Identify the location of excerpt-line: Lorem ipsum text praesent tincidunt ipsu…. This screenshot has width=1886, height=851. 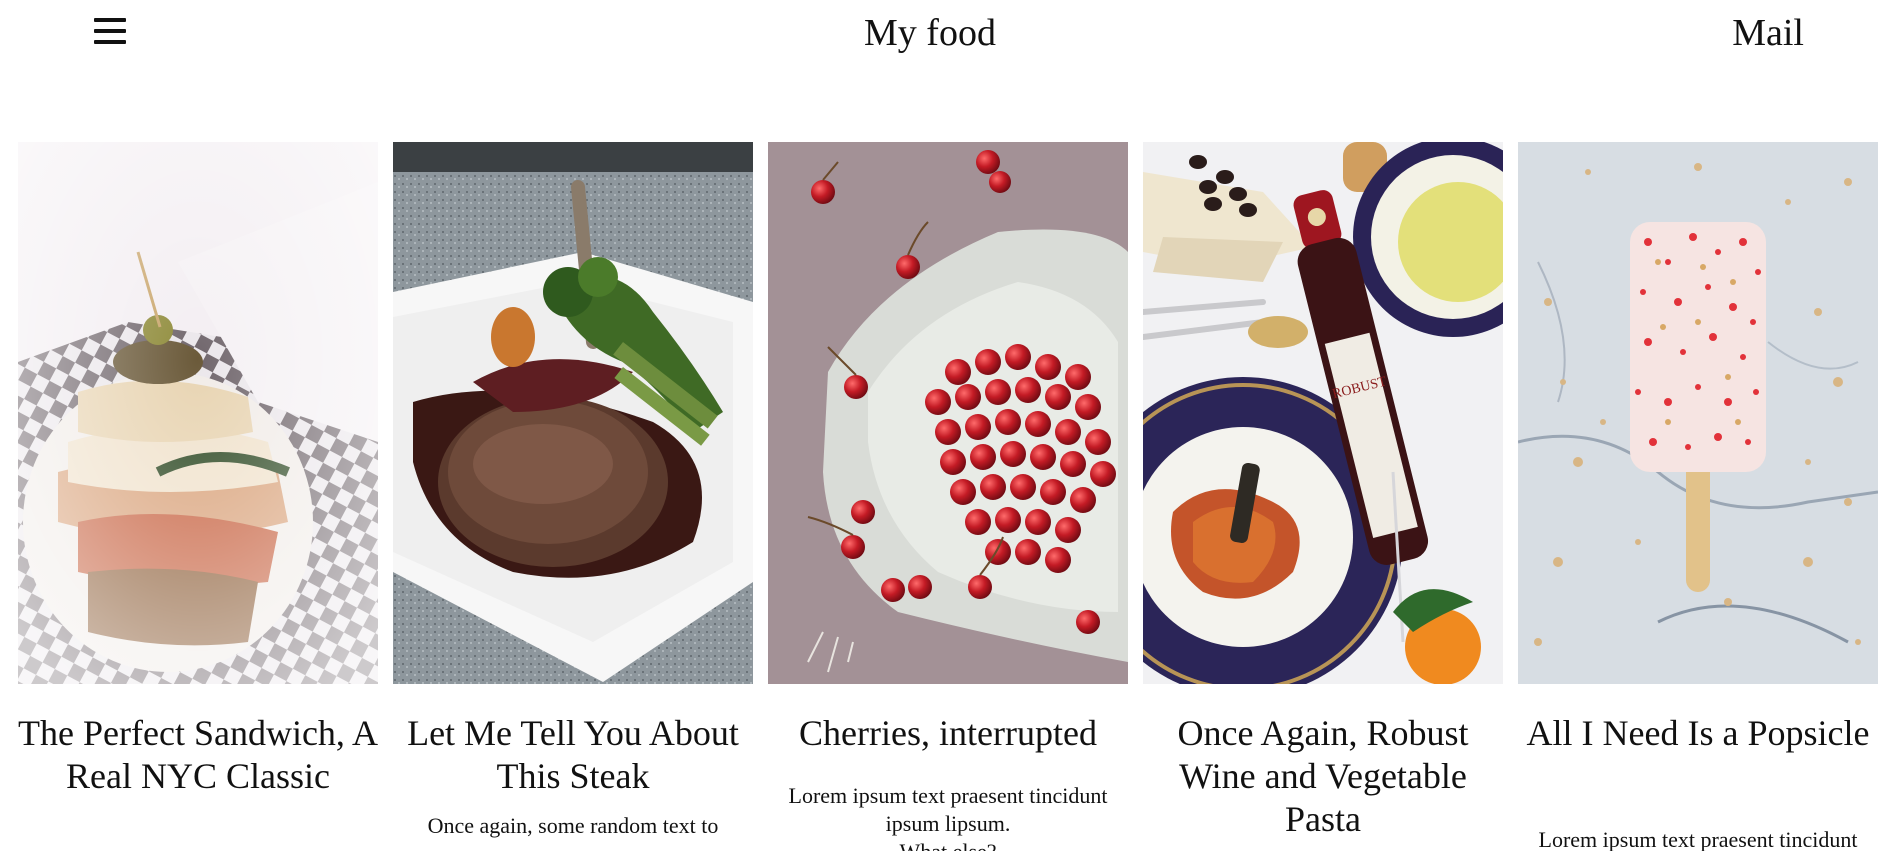
(948, 809).